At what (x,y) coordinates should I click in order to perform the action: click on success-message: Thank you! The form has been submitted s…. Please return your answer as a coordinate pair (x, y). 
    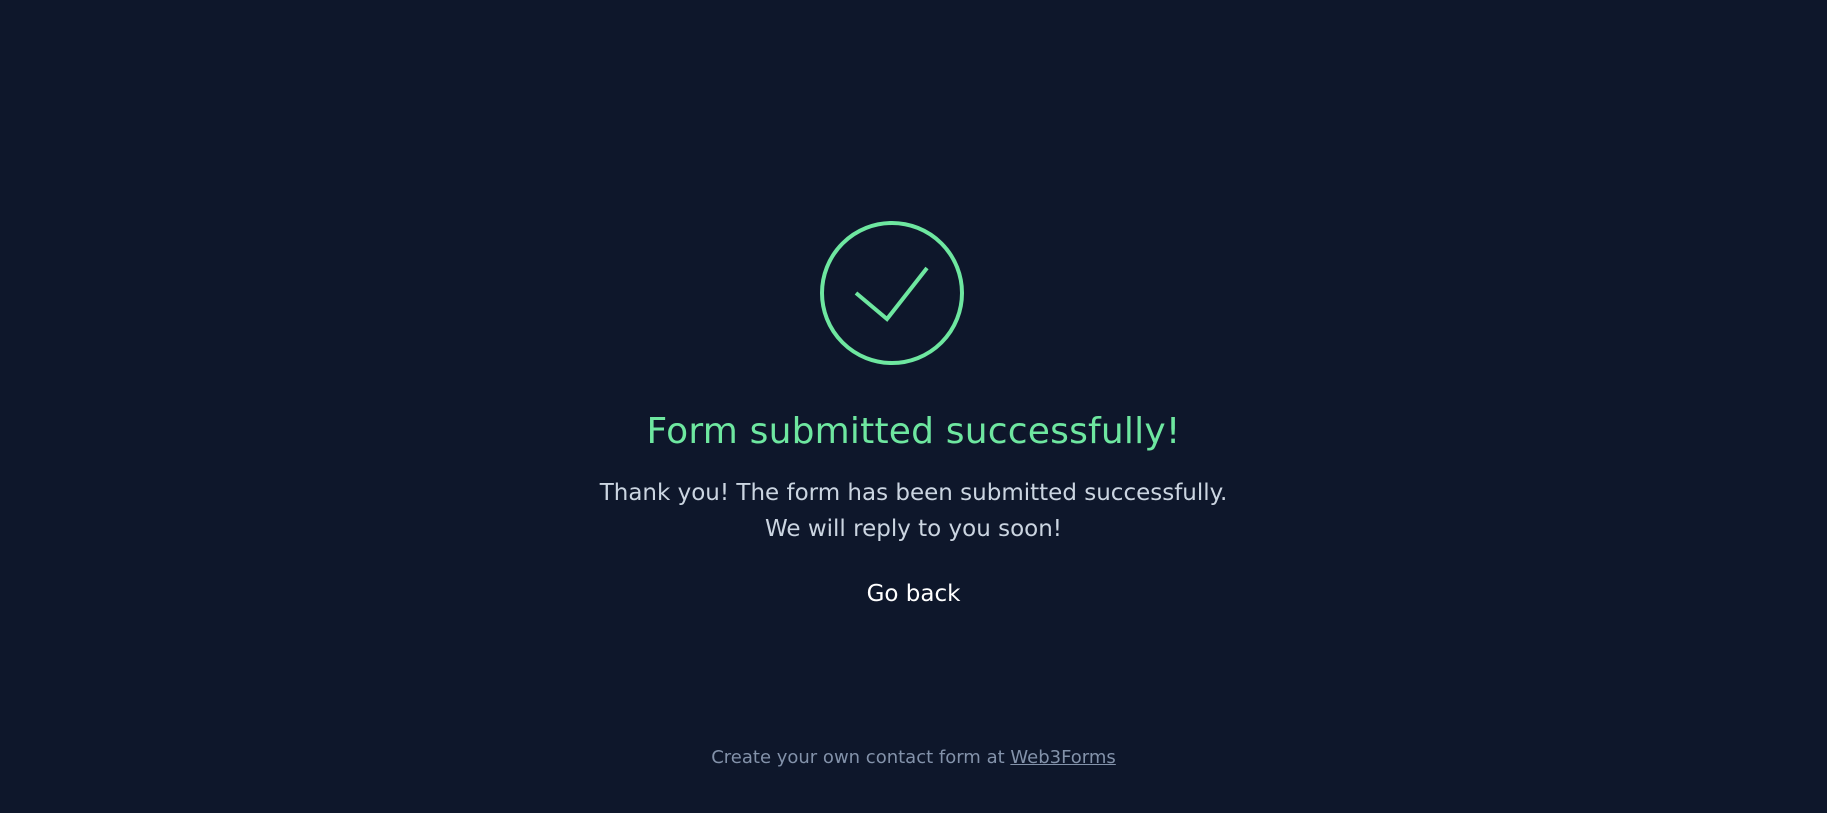
    Looking at the image, I should click on (913, 511).